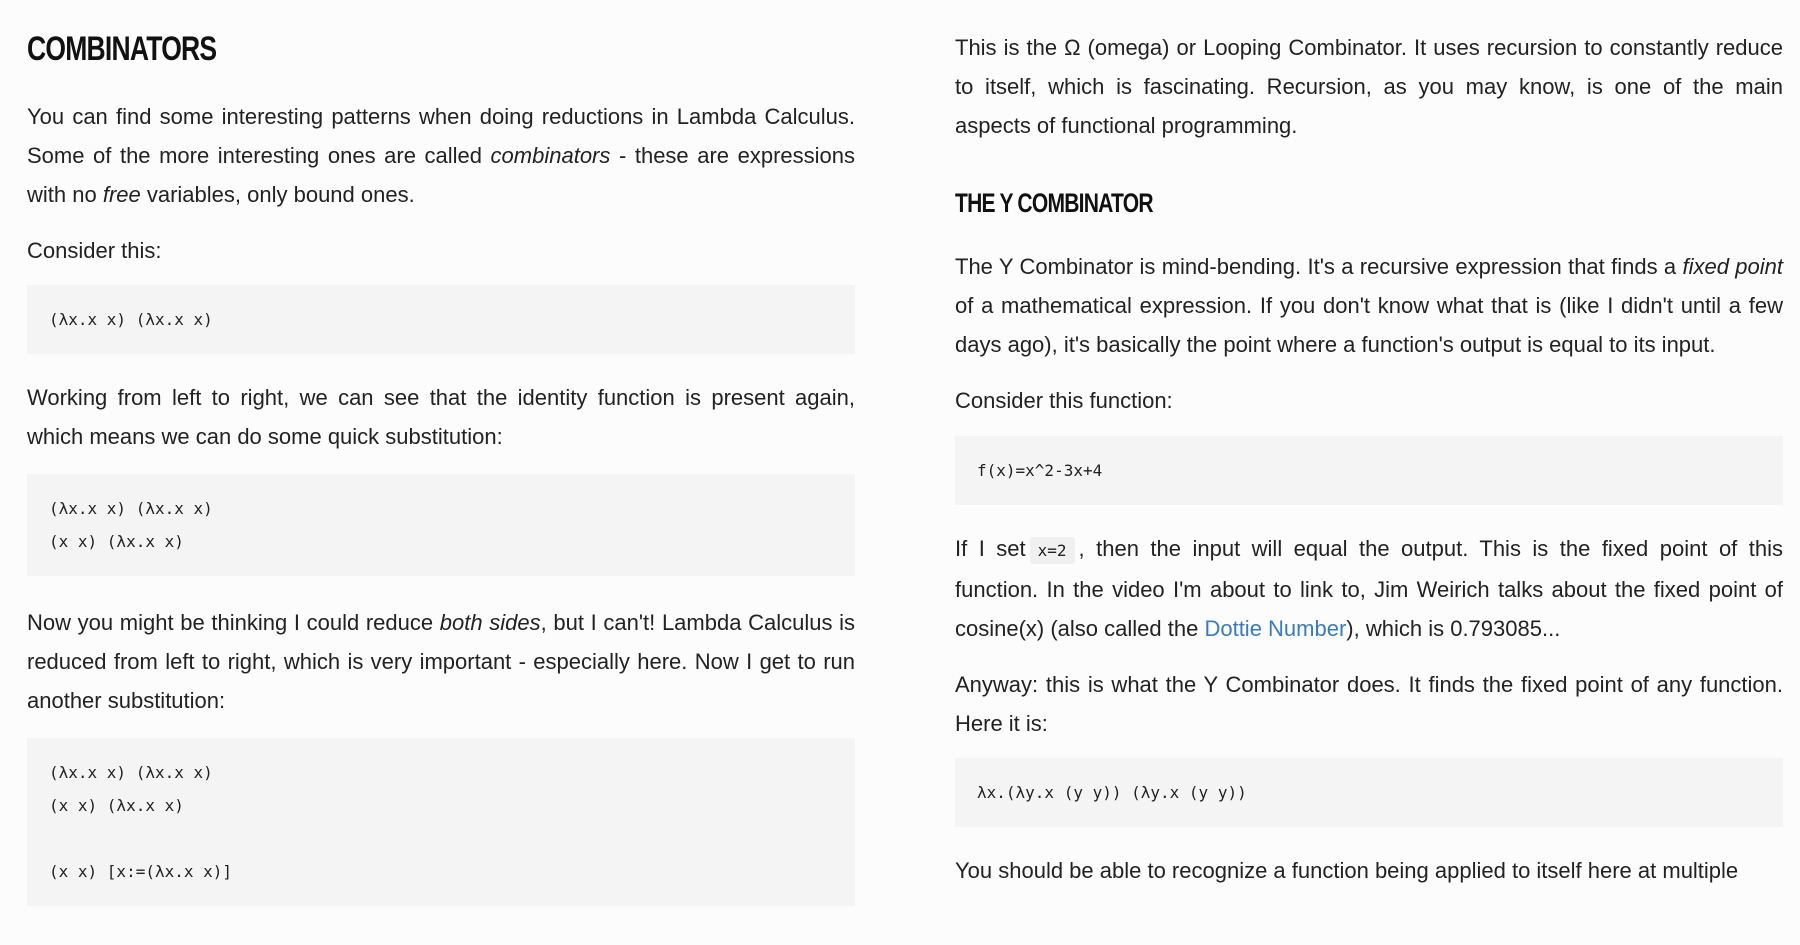 The height and width of the screenshot is (945, 1800). I want to click on code-block-substitution-1: (λx.x x) (λx.x x) (x x) (λx.x x), so click(441, 525).